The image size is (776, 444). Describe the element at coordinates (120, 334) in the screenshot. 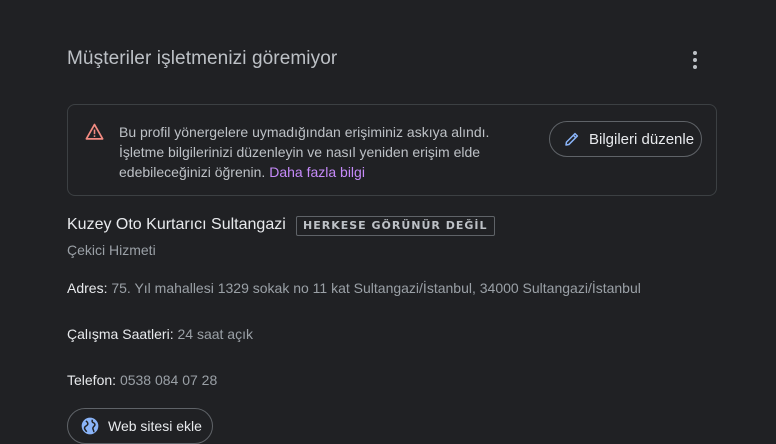

I see `hours-label: Çalışma Saatleri:` at that location.